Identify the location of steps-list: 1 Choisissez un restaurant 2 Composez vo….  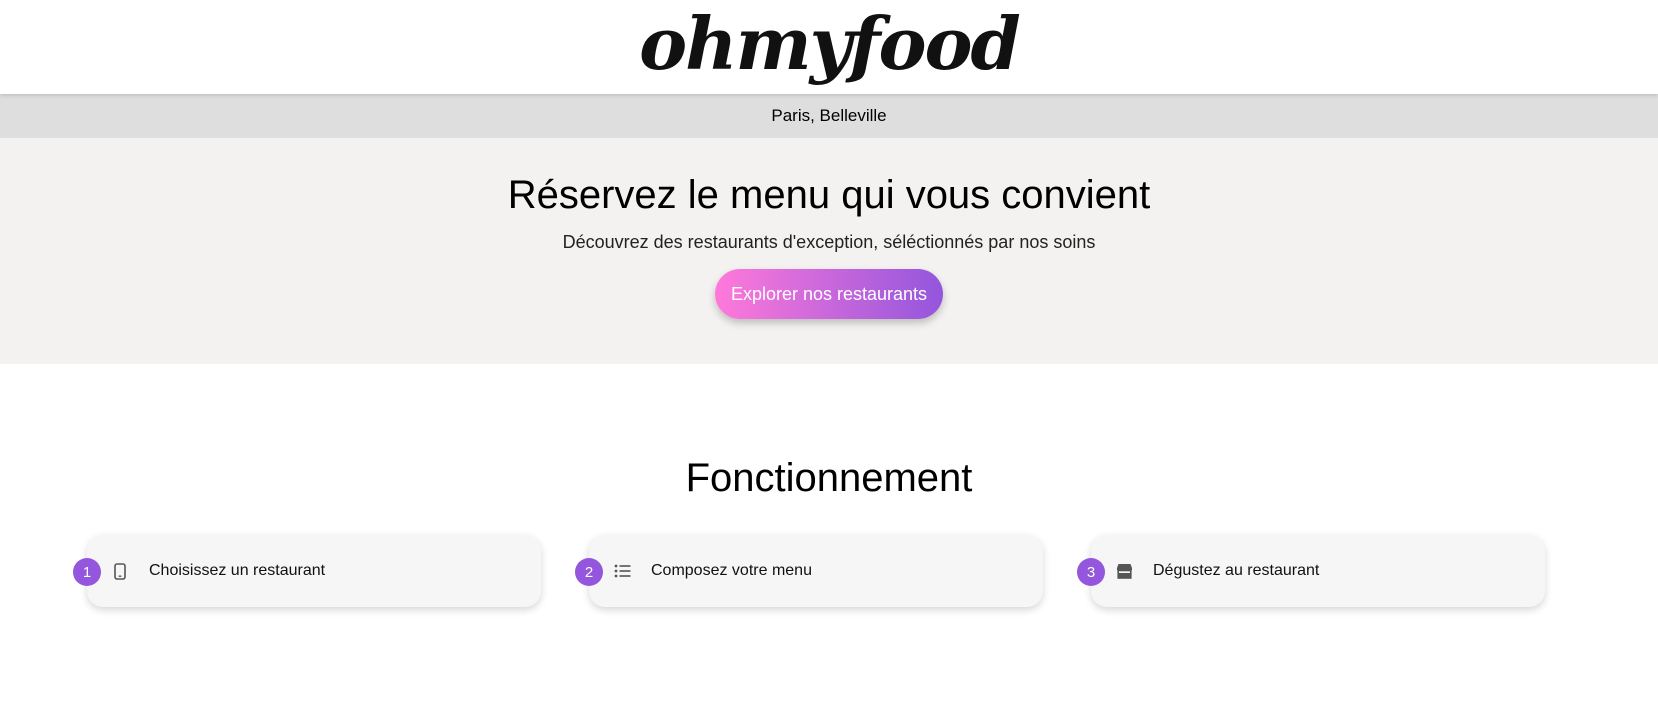
(829, 575).